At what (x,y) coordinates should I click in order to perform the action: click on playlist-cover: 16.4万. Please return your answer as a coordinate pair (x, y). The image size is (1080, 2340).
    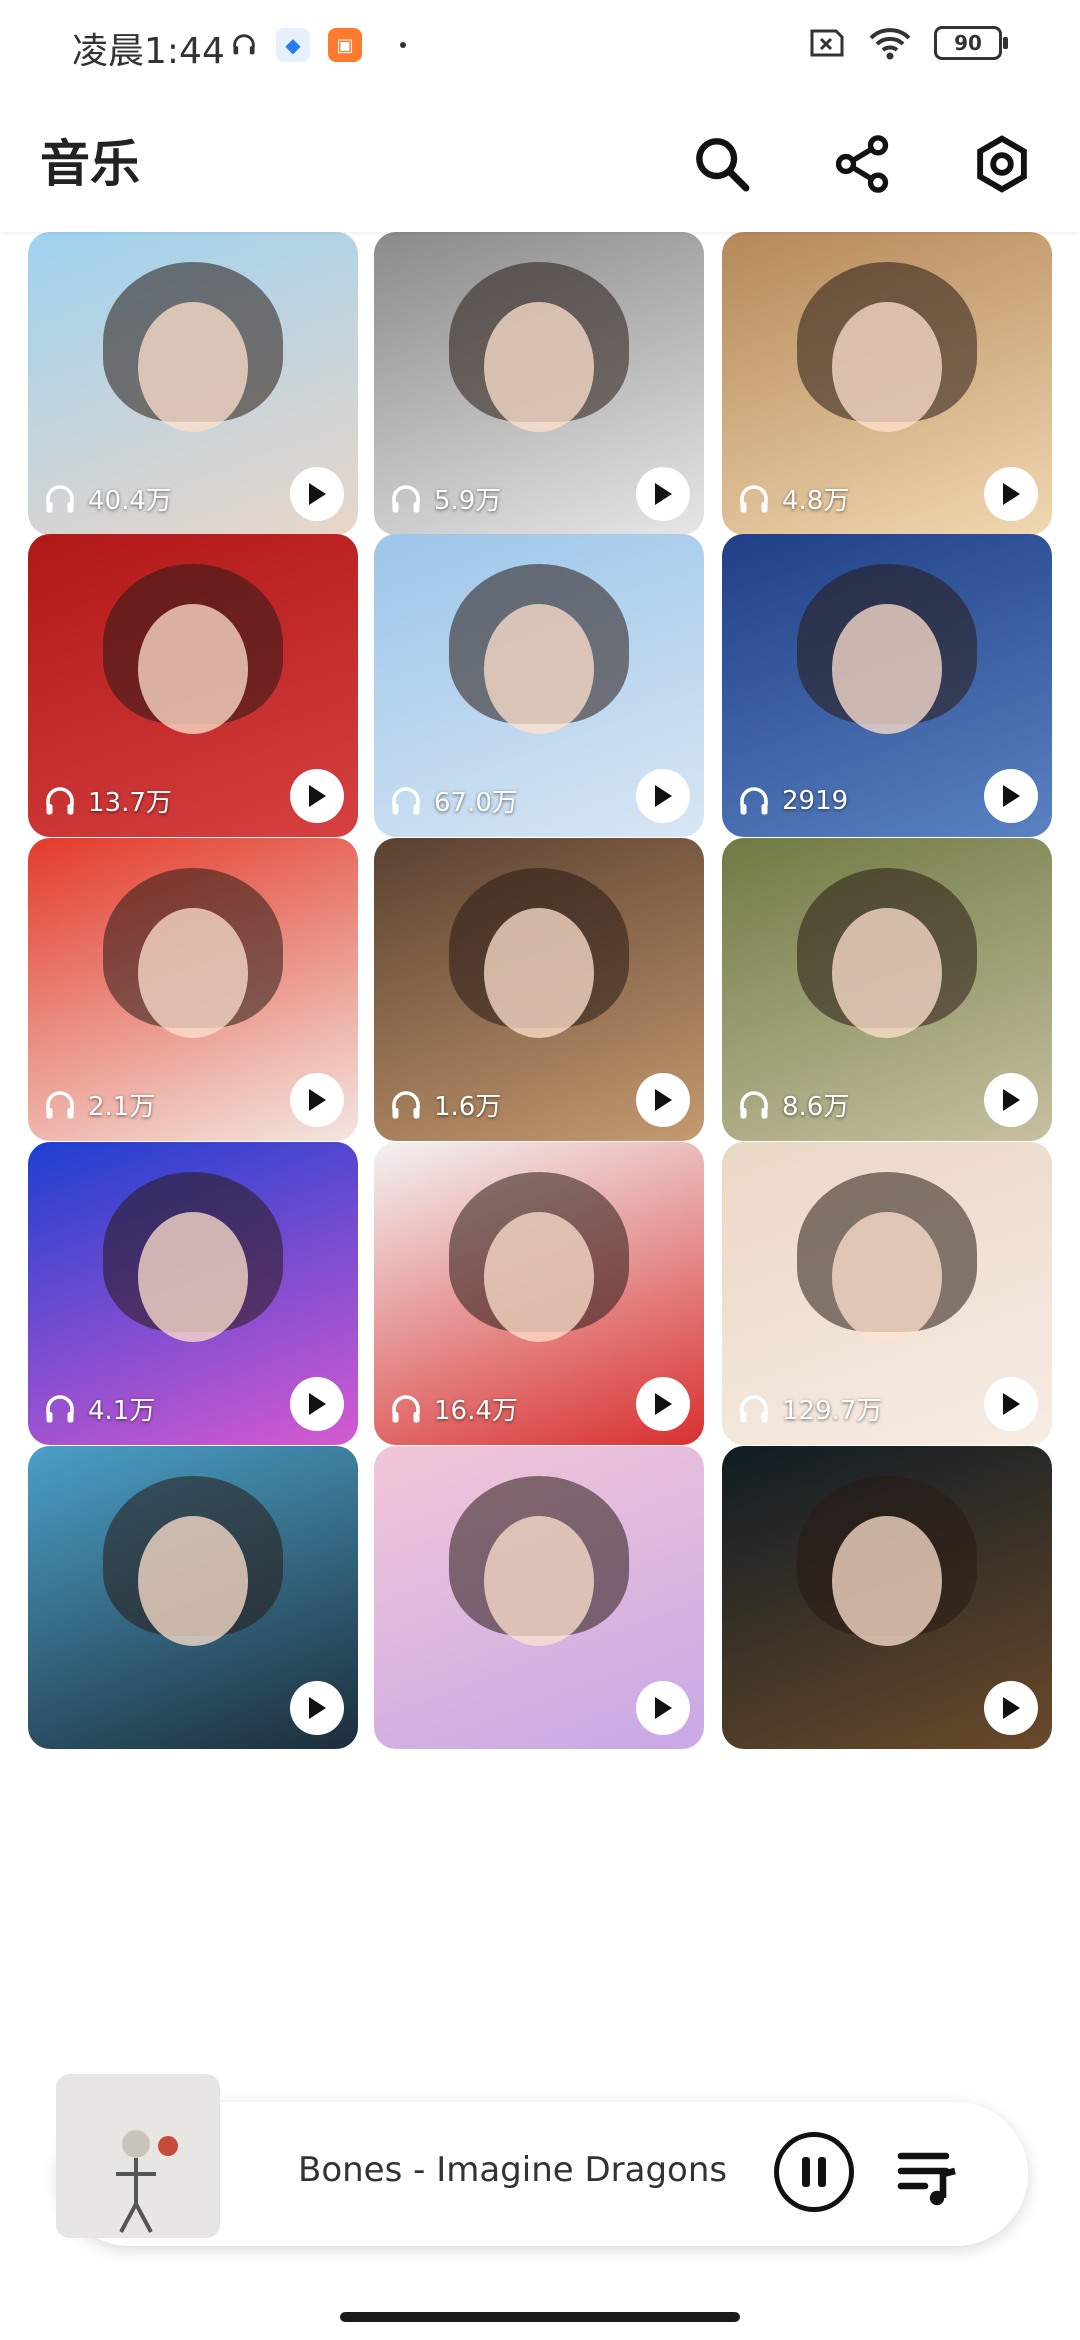
    Looking at the image, I should click on (539, 1293).